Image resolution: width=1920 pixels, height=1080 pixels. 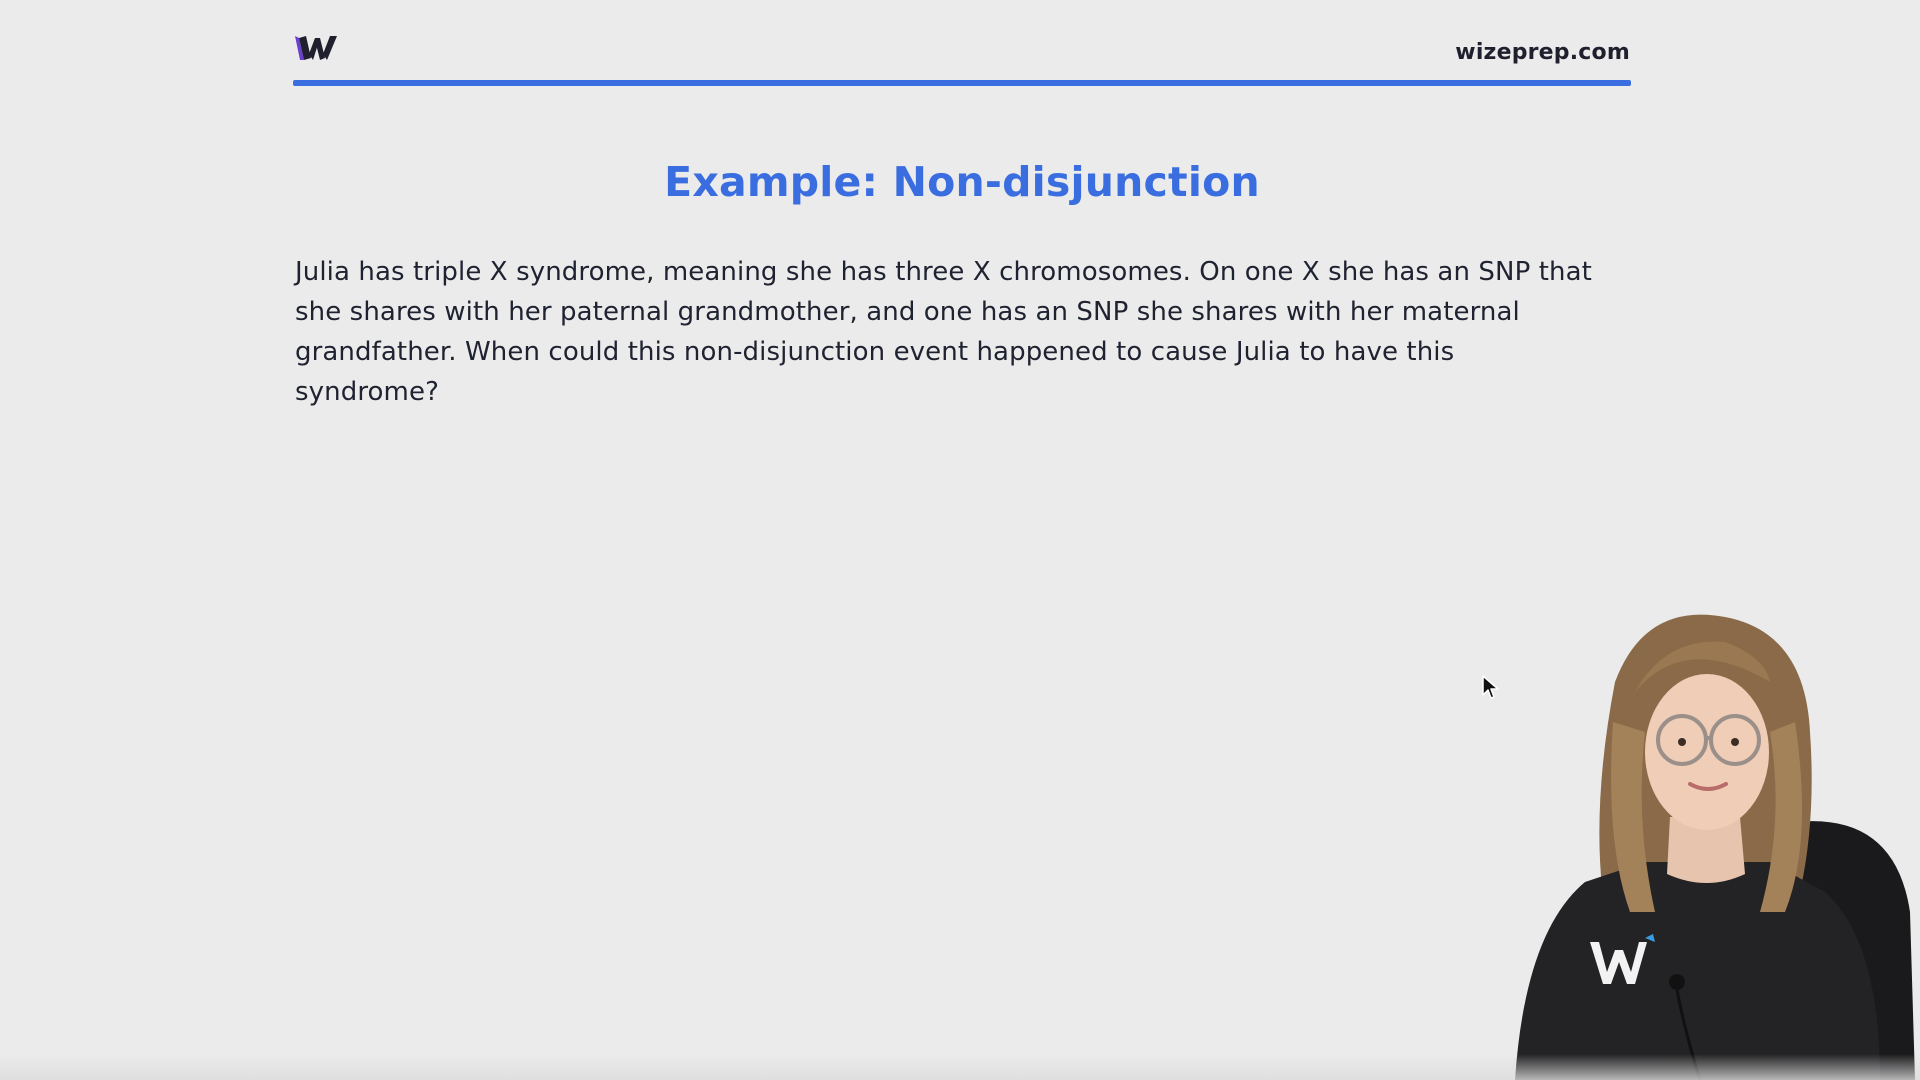 I want to click on header-divider, so click(x=962, y=83).